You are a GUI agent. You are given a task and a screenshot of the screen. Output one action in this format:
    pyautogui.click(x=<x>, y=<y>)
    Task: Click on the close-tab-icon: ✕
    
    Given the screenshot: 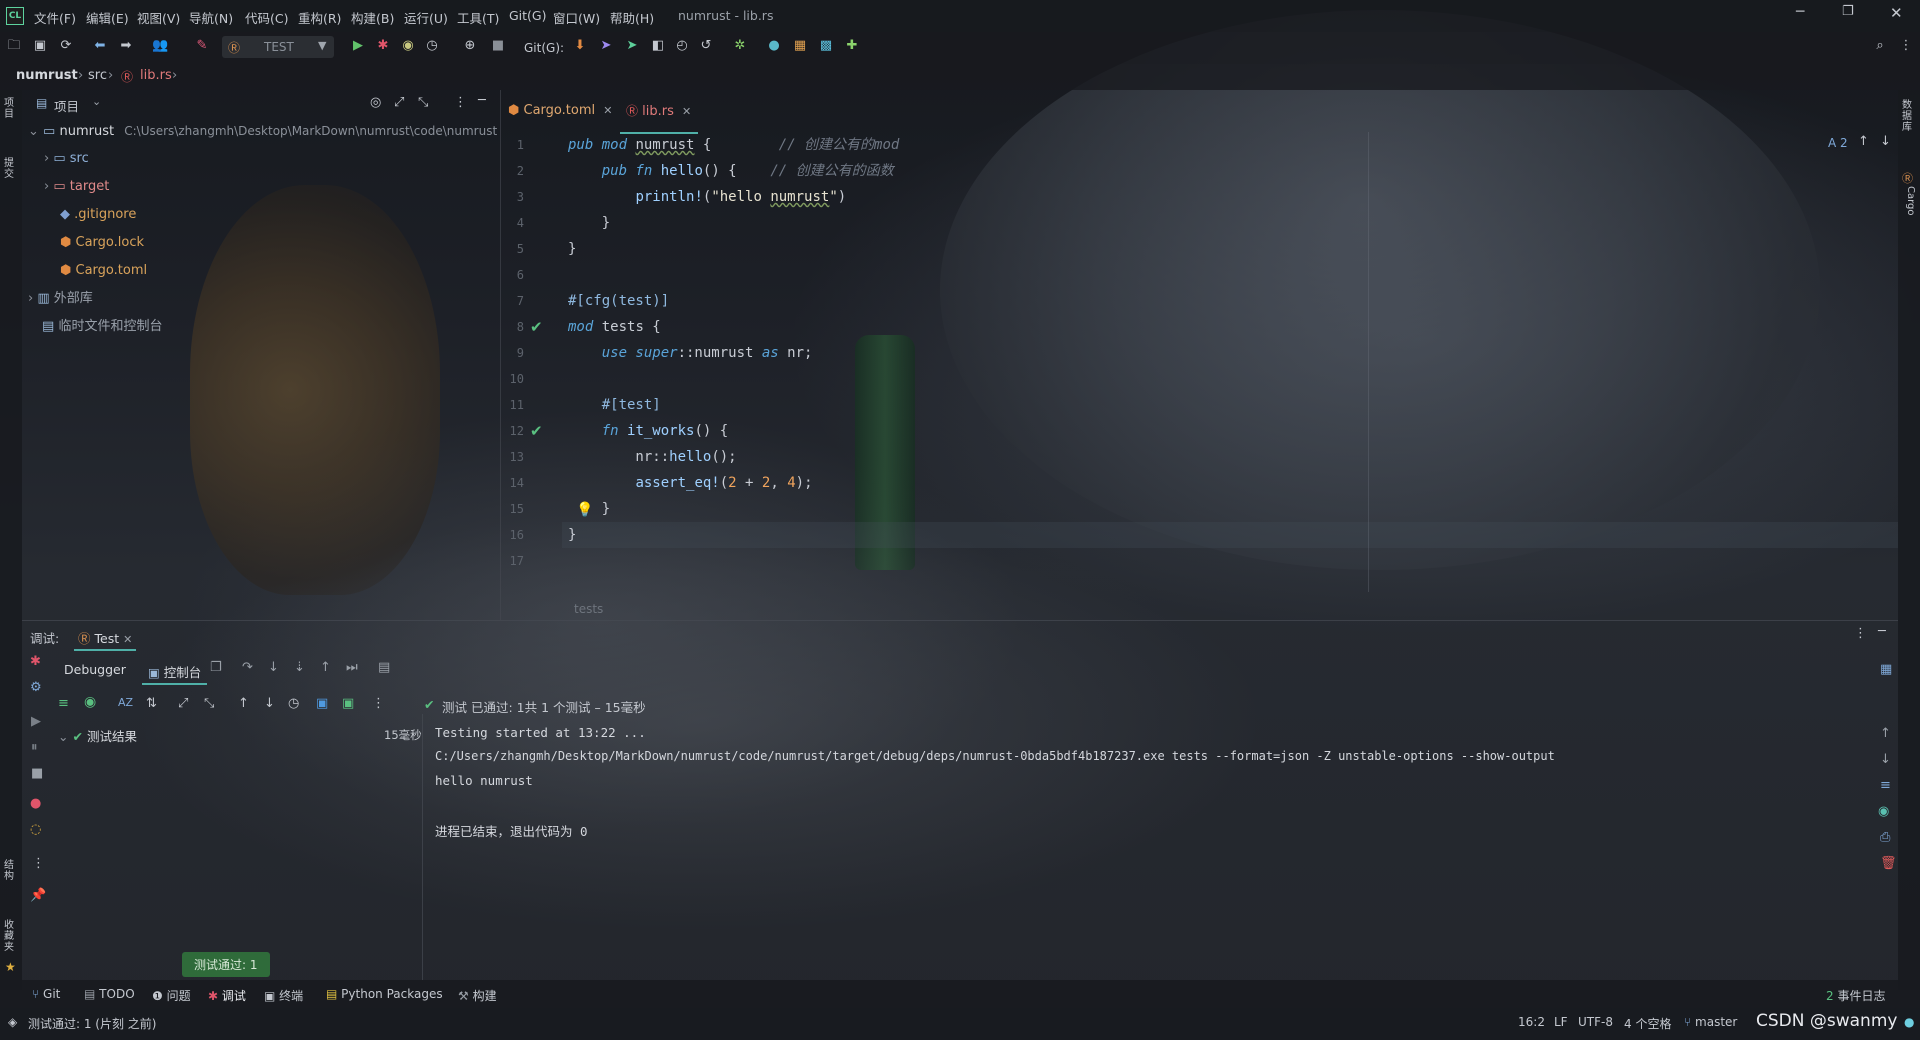 What is the action you would take?
    pyautogui.click(x=686, y=111)
    